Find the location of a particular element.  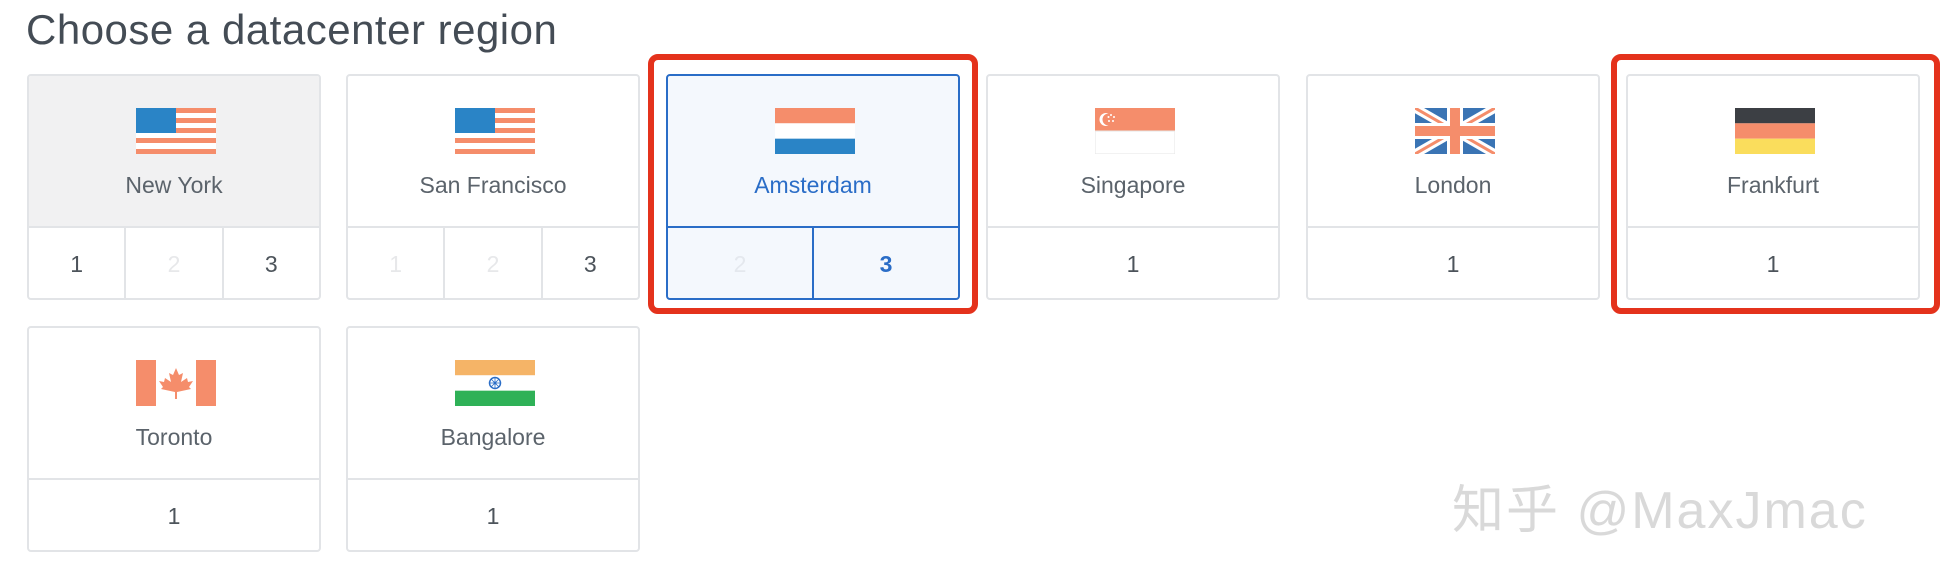

canada-flag-icon is located at coordinates (176, 383).